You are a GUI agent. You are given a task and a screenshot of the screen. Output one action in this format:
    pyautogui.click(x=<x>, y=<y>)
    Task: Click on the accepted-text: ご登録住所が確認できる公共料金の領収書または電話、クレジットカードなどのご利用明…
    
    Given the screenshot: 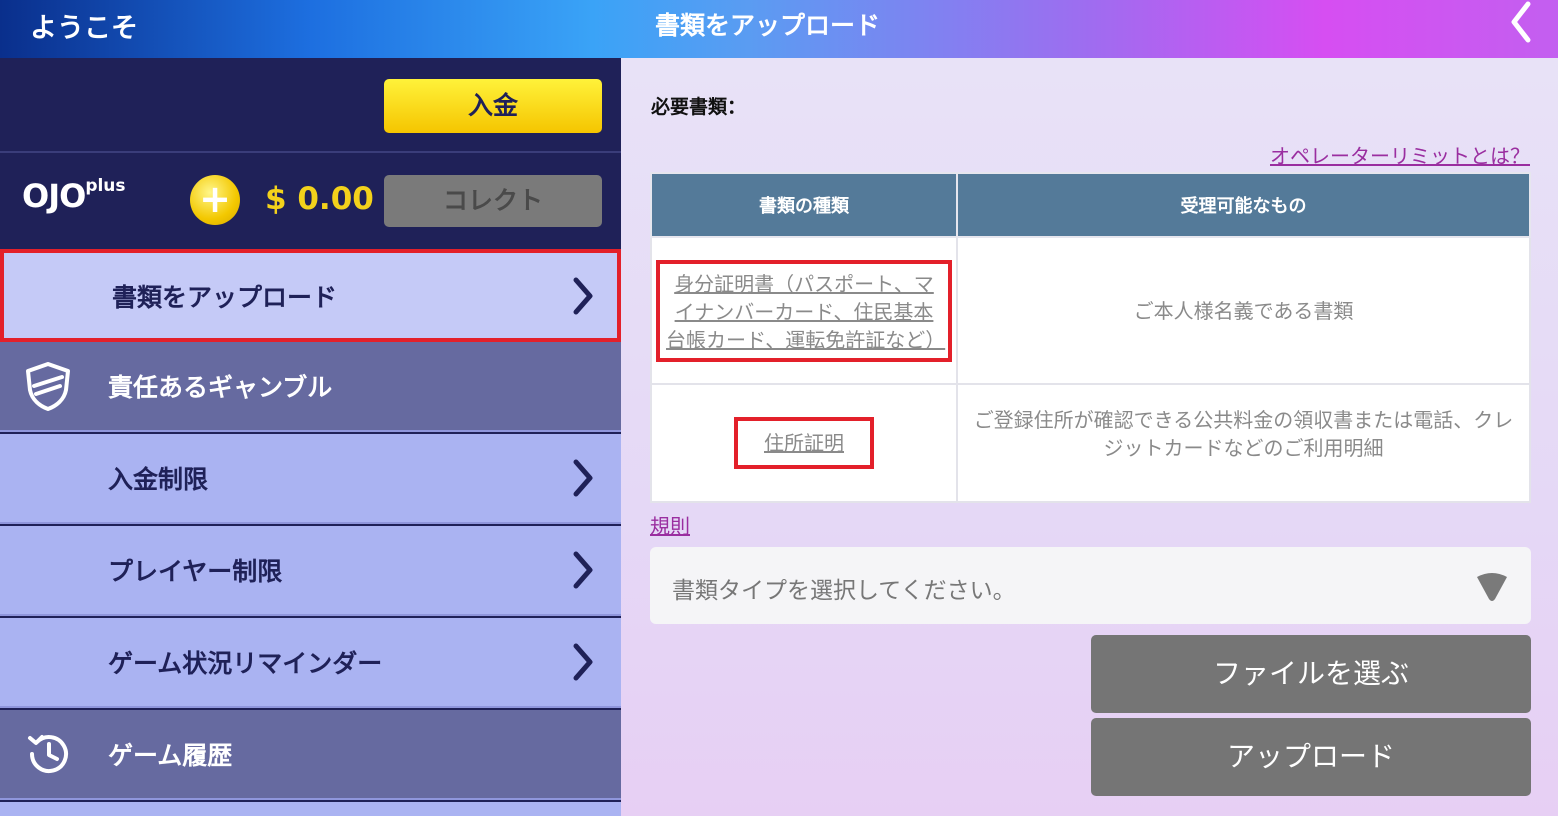 What is the action you would take?
    pyautogui.click(x=1243, y=434)
    